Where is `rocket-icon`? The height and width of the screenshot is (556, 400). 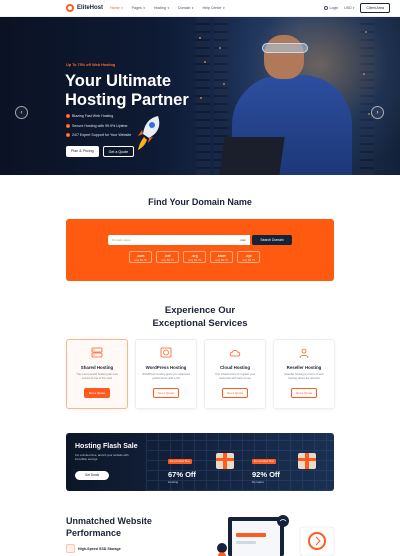
rocket-icon is located at coordinates (149, 133).